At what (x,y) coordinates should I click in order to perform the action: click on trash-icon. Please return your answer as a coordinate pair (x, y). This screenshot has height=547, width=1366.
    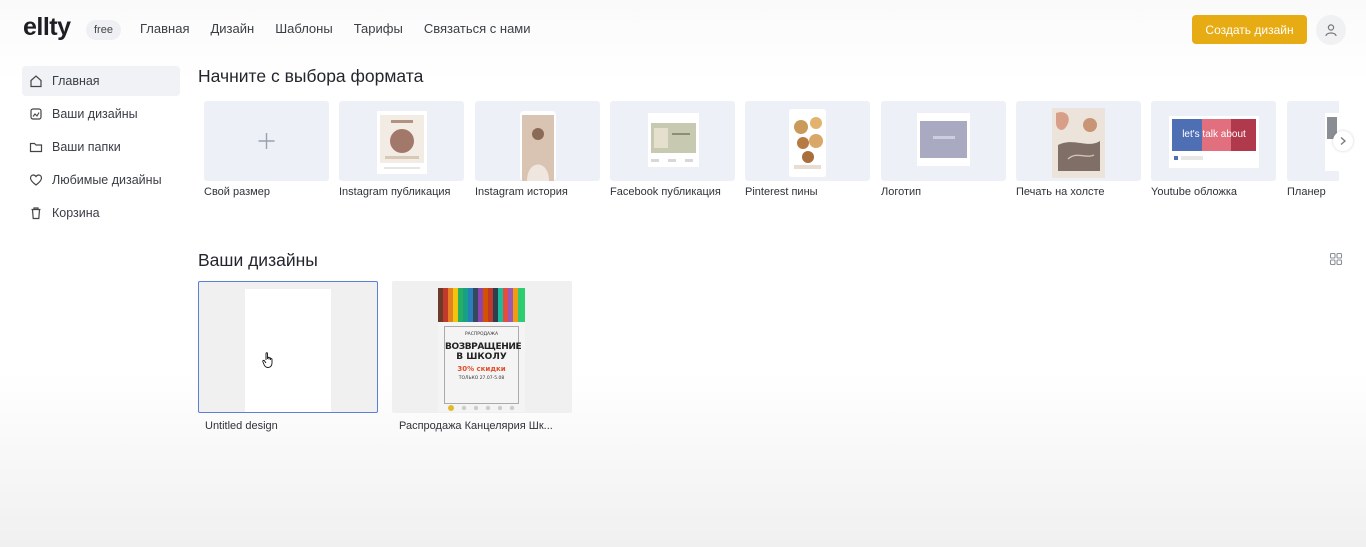
    Looking at the image, I should click on (36, 213).